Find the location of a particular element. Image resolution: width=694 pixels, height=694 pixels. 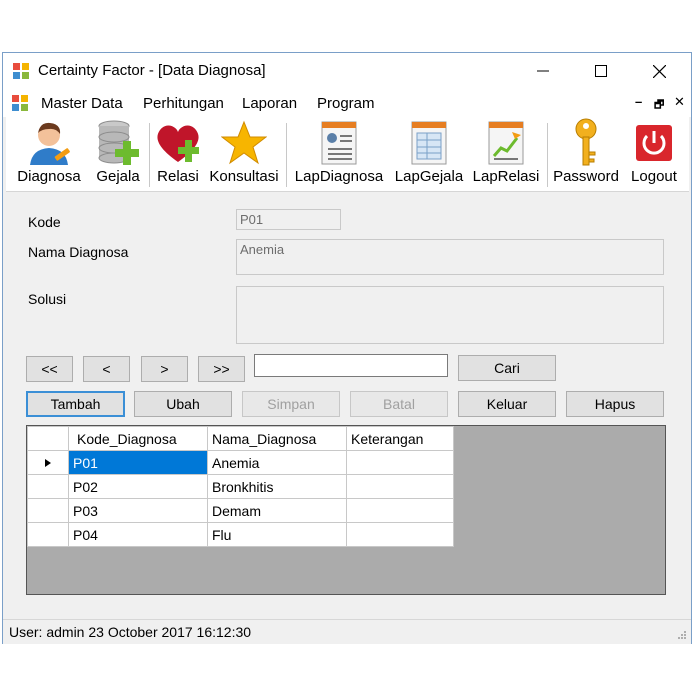

table-row: P01 Anemia is located at coordinates (240, 462).